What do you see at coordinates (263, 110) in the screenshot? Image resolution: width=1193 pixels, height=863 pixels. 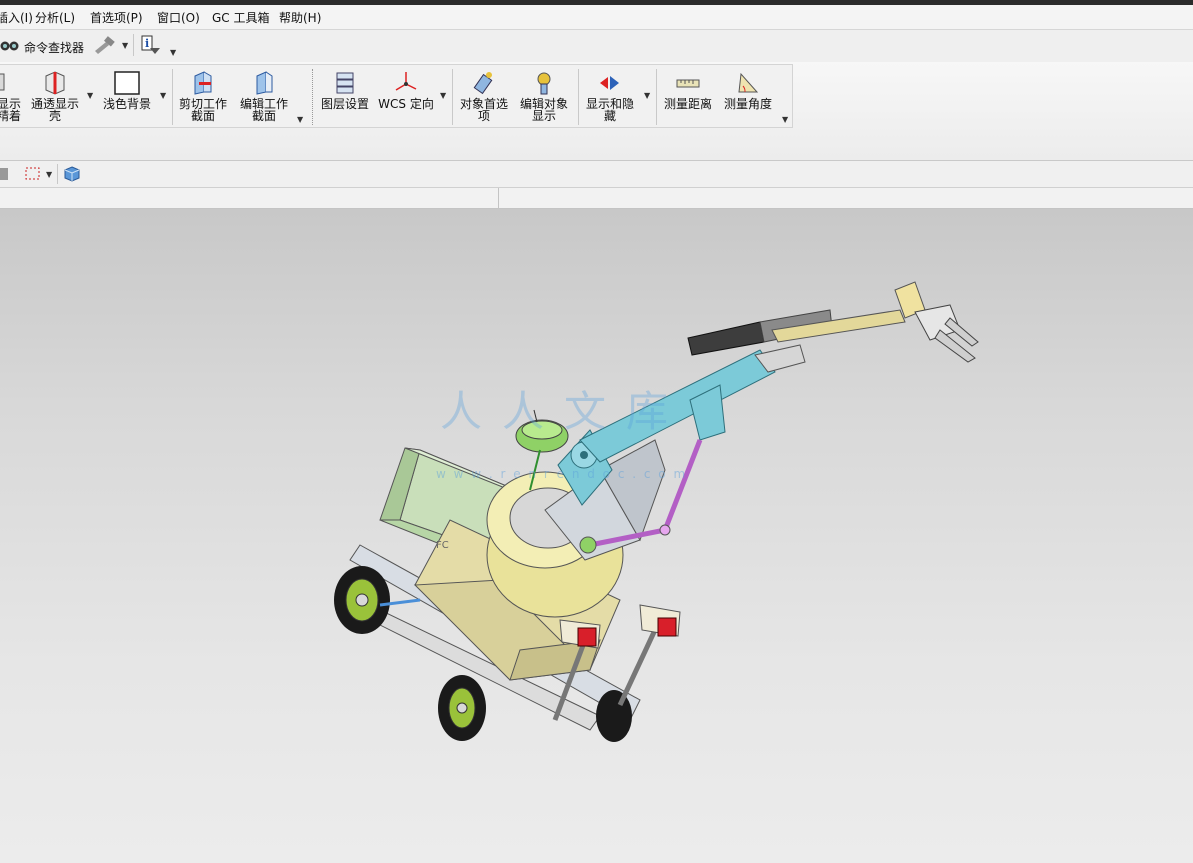 I see `edit-section-label: 编辑工作 截面` at bounding box center [263, 110].